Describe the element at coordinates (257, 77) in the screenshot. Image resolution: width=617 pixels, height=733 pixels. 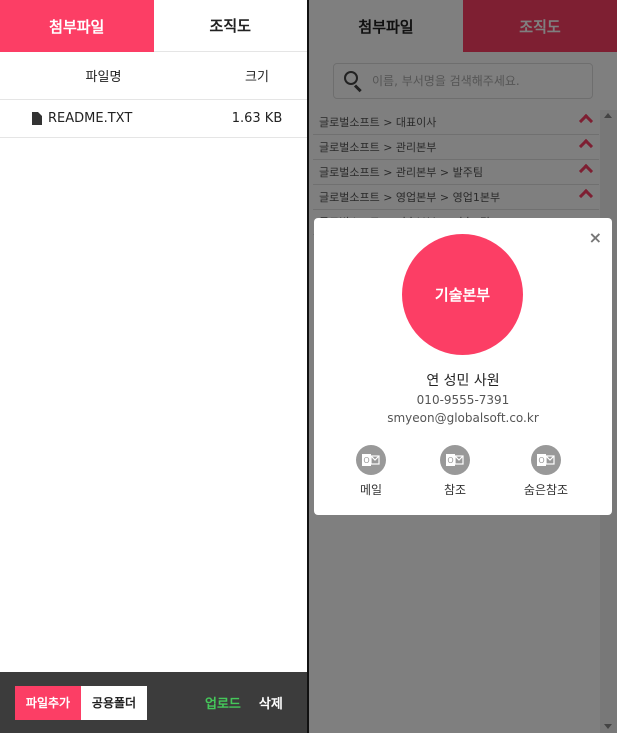
I see `column-size: 크기` at that location.